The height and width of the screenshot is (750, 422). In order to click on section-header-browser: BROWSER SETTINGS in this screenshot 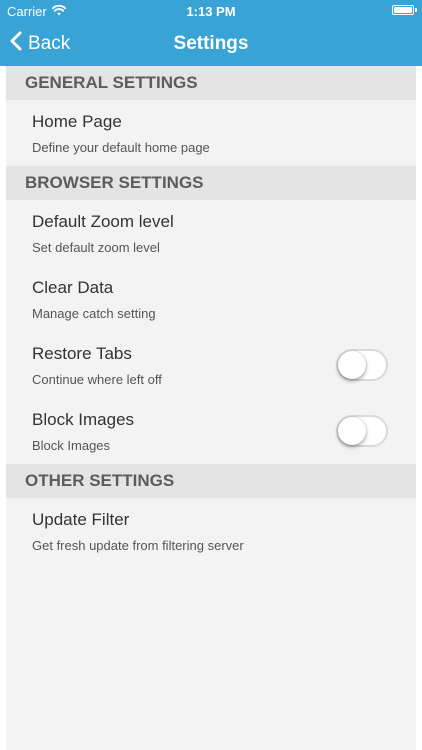, I will do `click(211, 183)`.